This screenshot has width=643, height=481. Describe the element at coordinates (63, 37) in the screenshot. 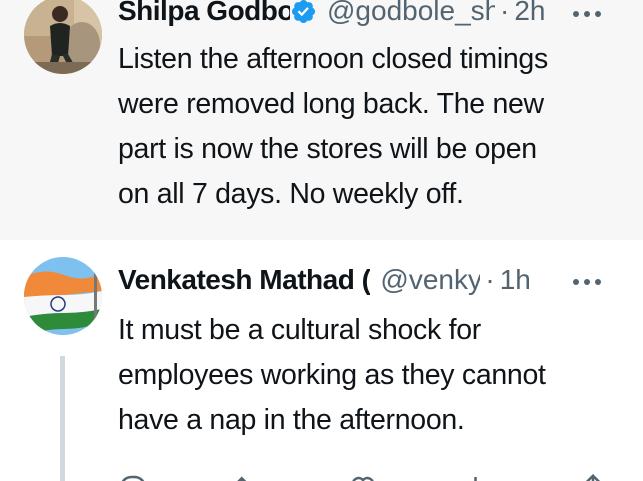

I see `avatar-shilpa` at that location.